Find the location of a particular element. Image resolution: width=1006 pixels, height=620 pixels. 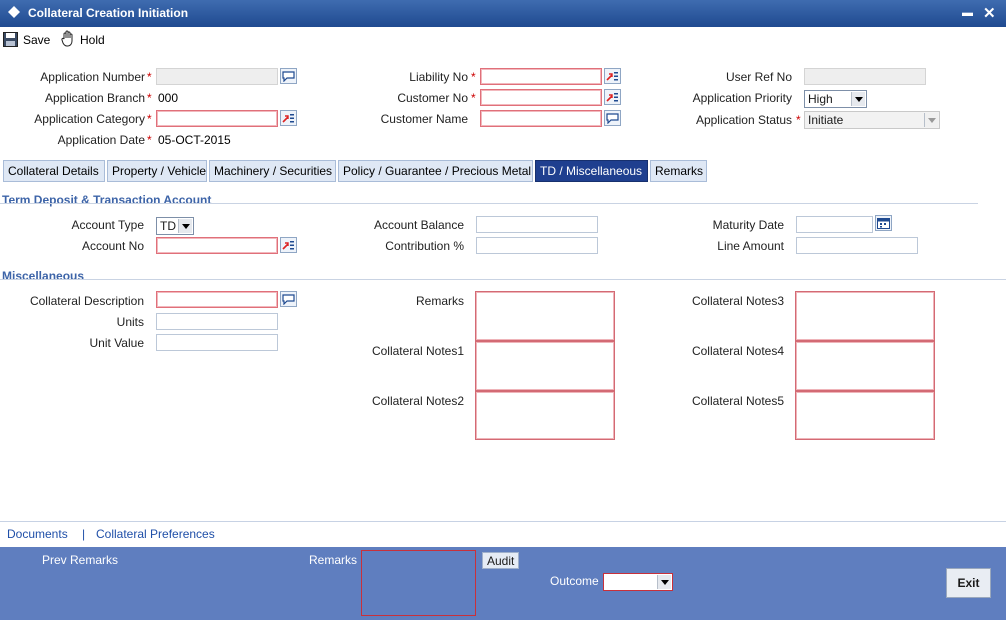

units-field is located at coordinates (217, 321).